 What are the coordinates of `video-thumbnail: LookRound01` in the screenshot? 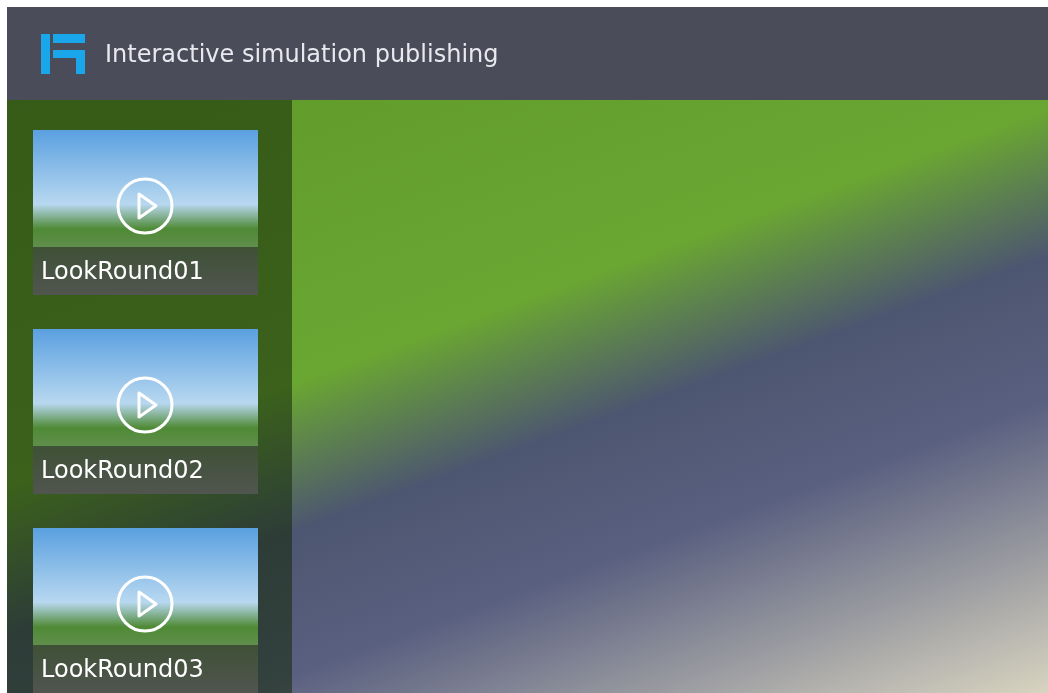 It's located at (145, 212).